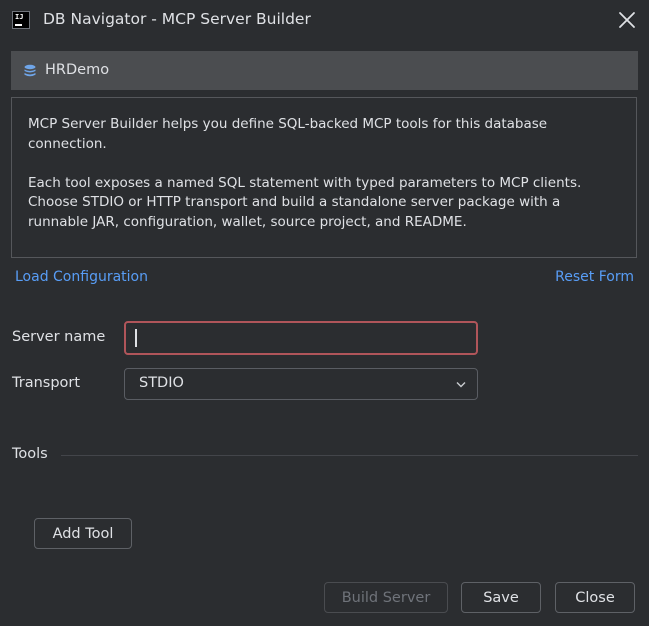 This screenshot has height=626, width=649. What do you see at coordinates (349, 455) in the screenshot?
I see `tools-divider` at bounding box center [349, 455].